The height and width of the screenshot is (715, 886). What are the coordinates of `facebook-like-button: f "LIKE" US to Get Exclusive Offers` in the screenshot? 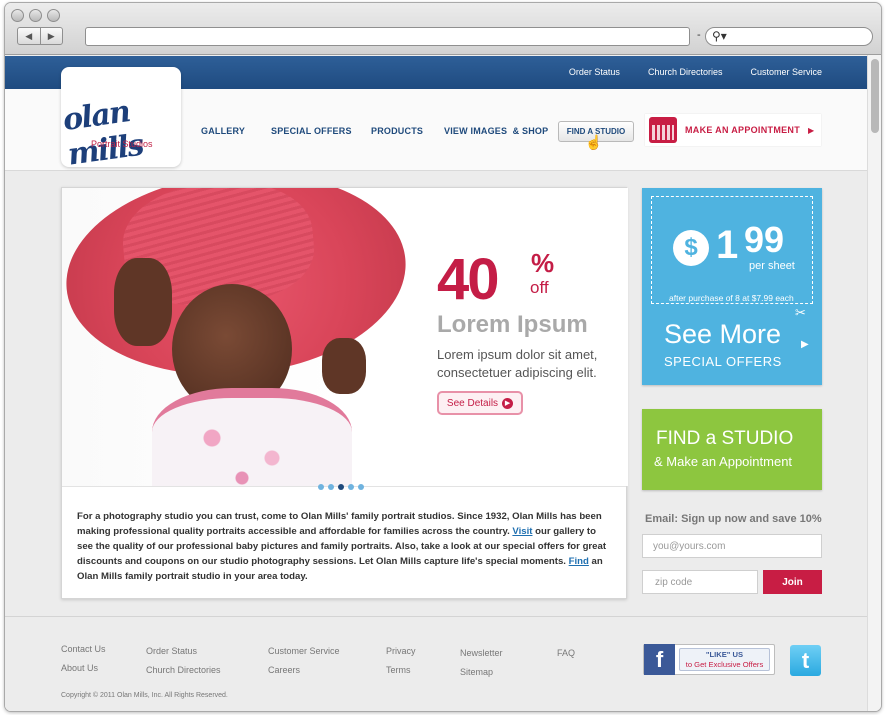 It's located at (709, 659).